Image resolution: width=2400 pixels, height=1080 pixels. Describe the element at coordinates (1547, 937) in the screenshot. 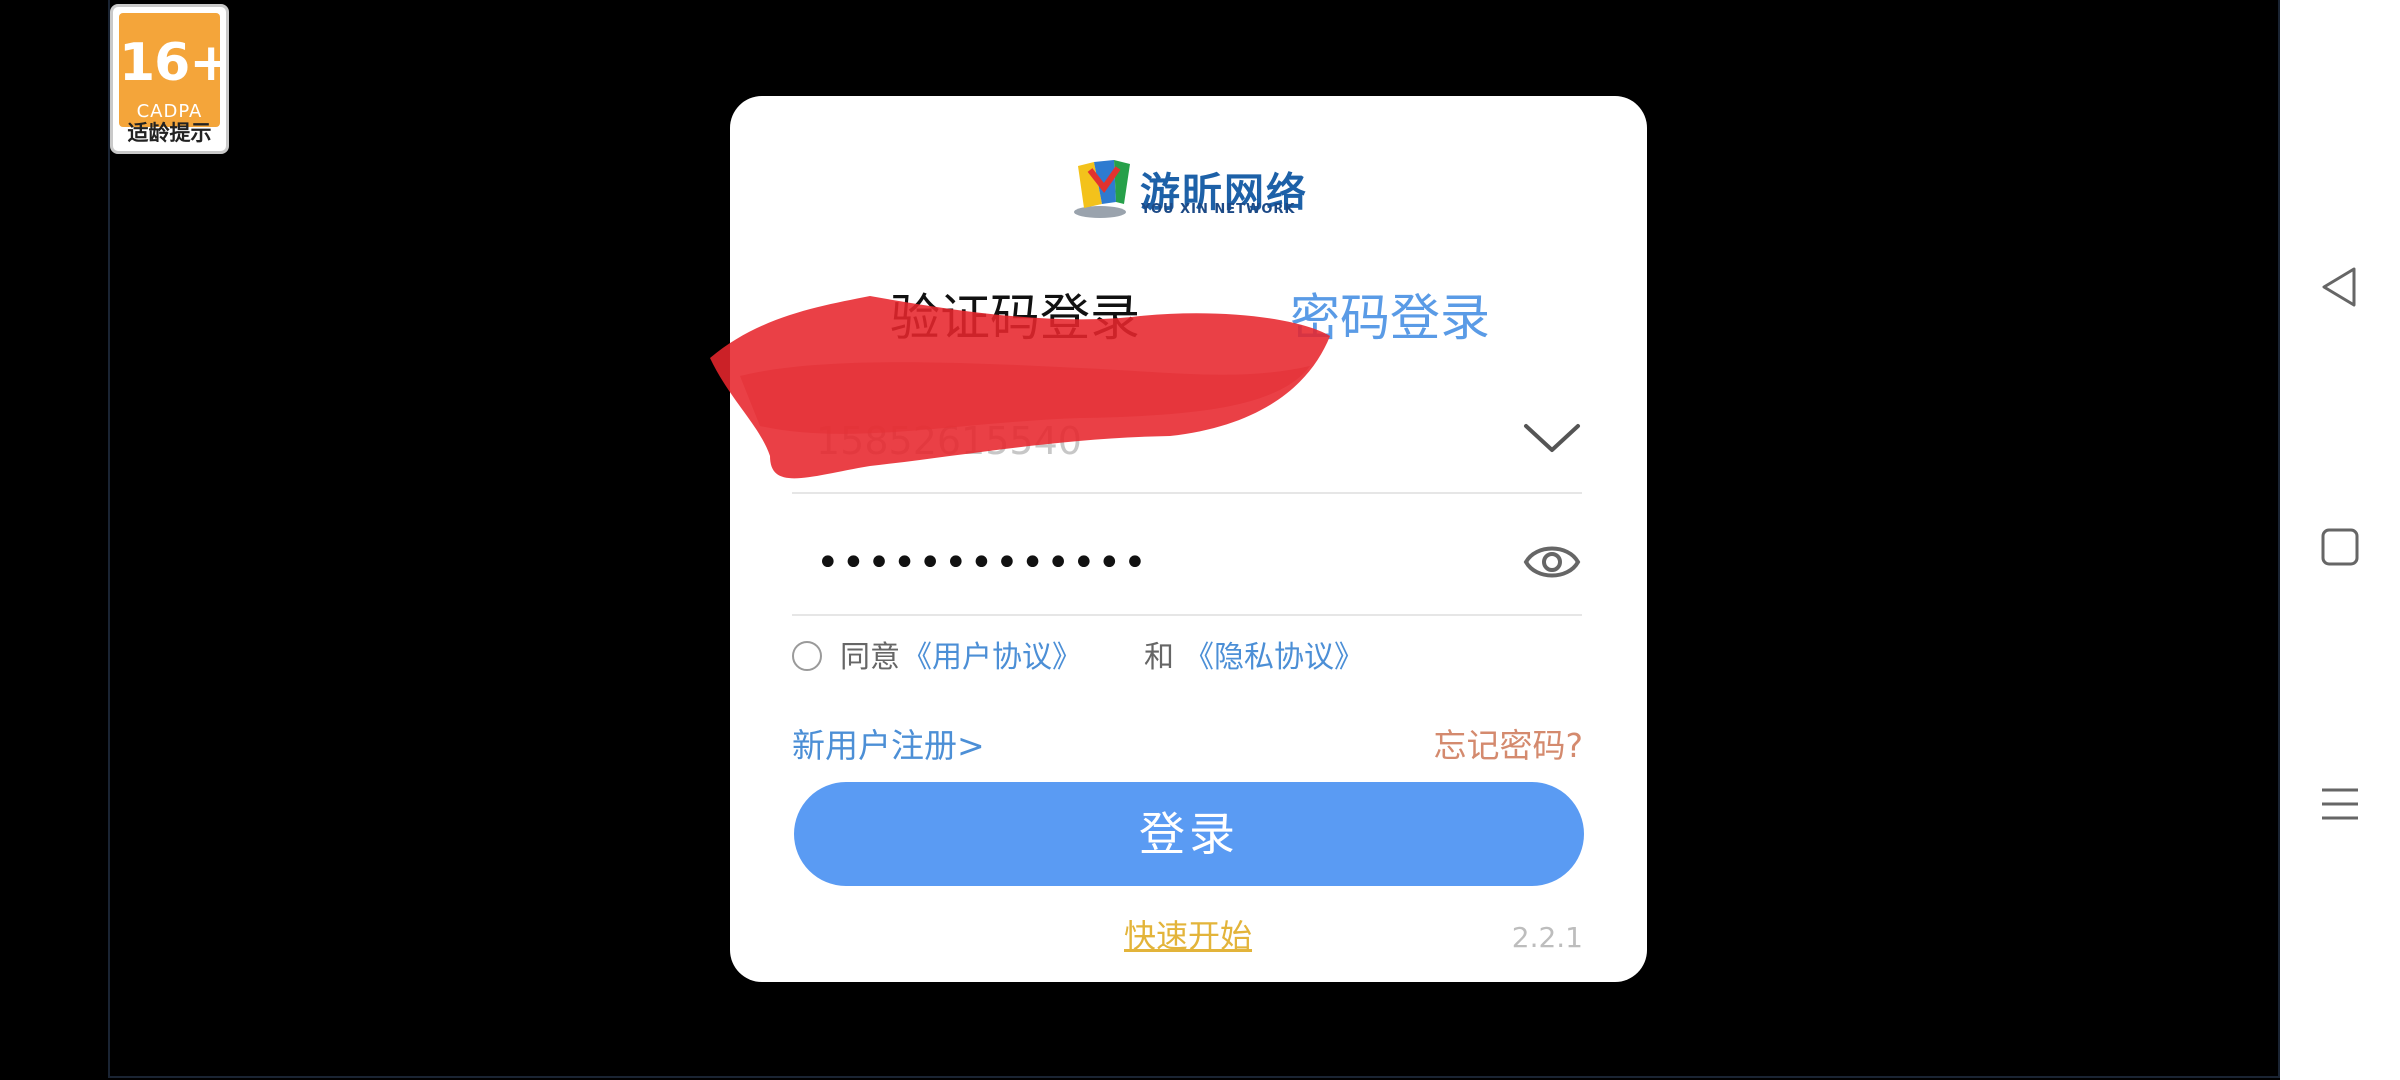

I see `version-label: 2.2.1` at that location.